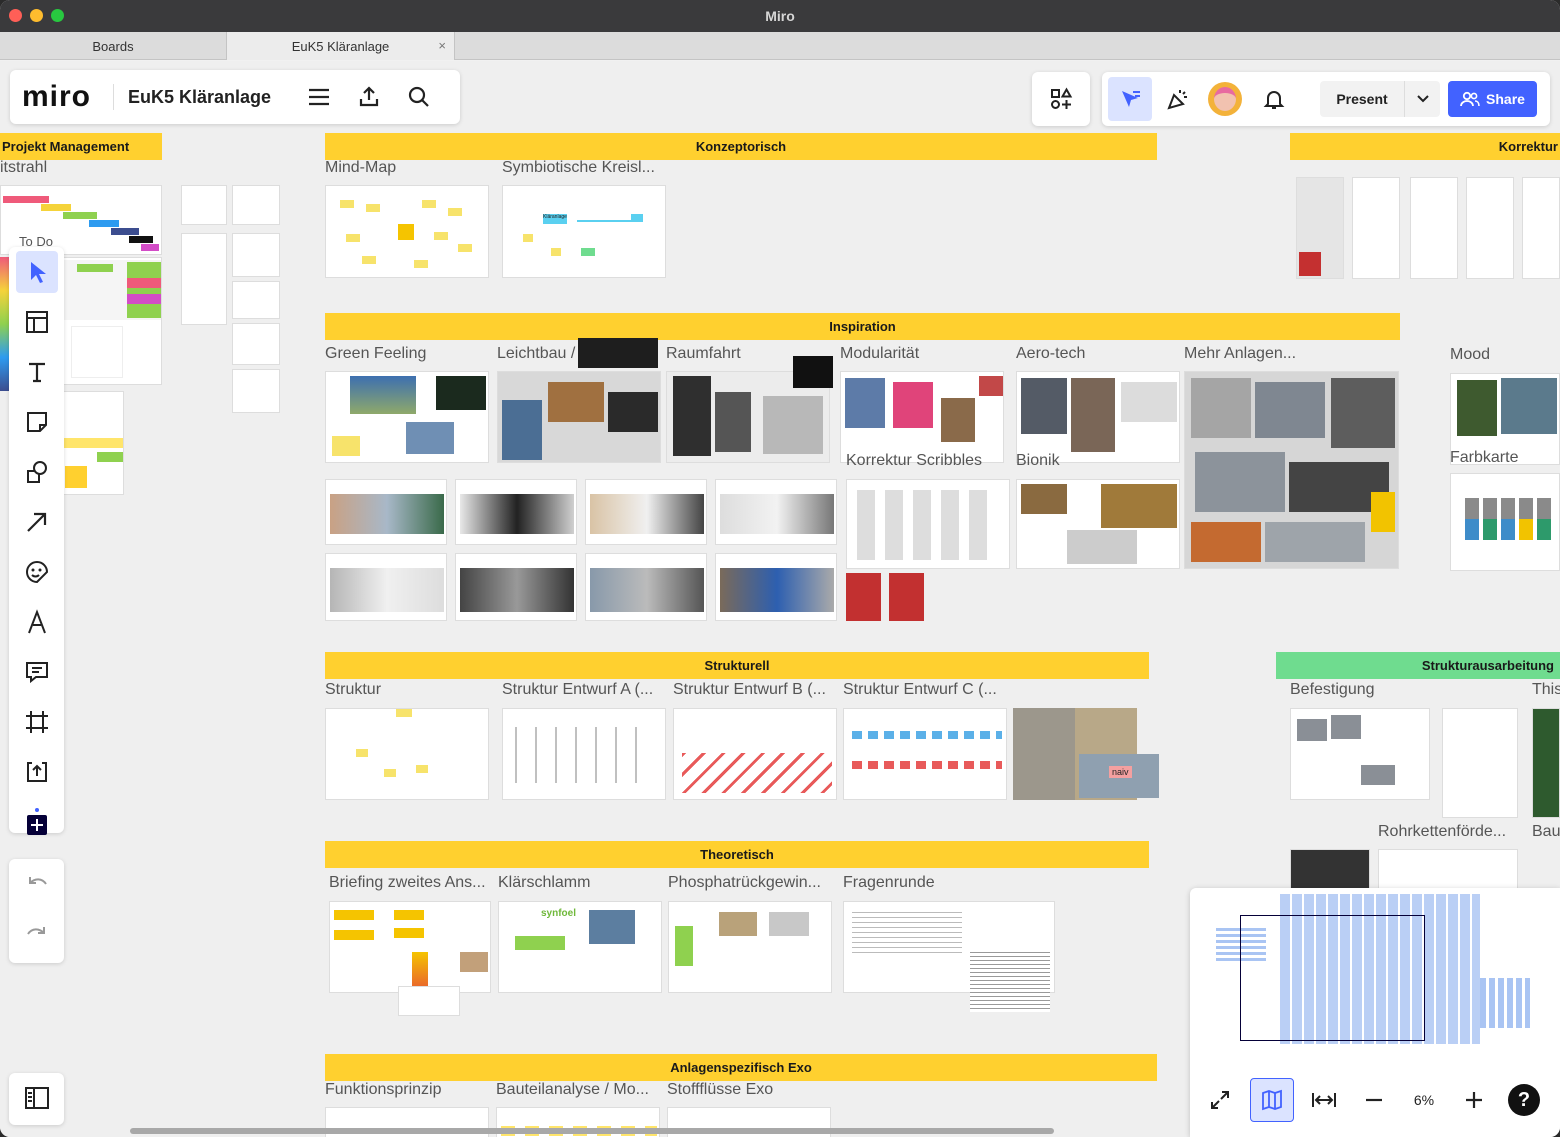 The width and height of the screenshot is (1560, 1137). What do you see at coordinates (36, 772) in the screenshot?
I see `upload-icon` at bounding box center [36, 772].